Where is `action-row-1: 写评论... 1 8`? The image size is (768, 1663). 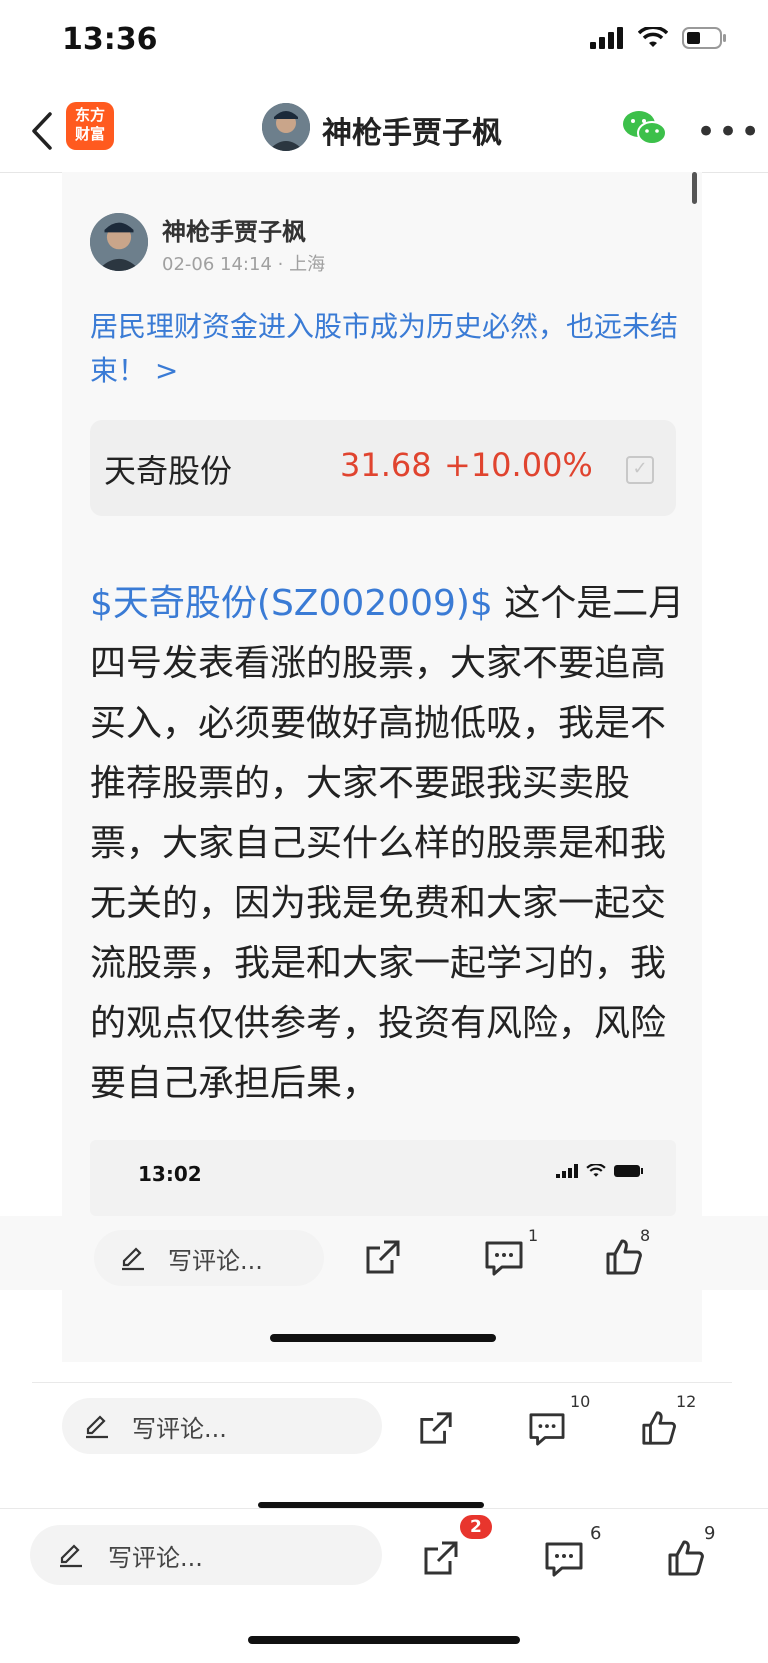
action-row-1: 写评论... 1 8 is located at coordinates (384, 1253).